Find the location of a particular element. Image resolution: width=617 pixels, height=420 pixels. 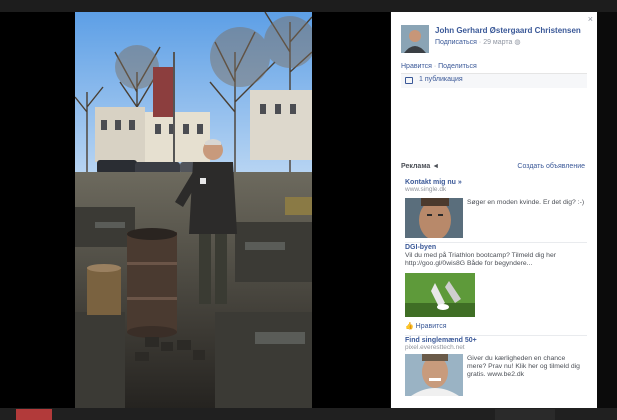

ads-header: Реклама ◄ Создать объявление is located at coordinates (494, 168).